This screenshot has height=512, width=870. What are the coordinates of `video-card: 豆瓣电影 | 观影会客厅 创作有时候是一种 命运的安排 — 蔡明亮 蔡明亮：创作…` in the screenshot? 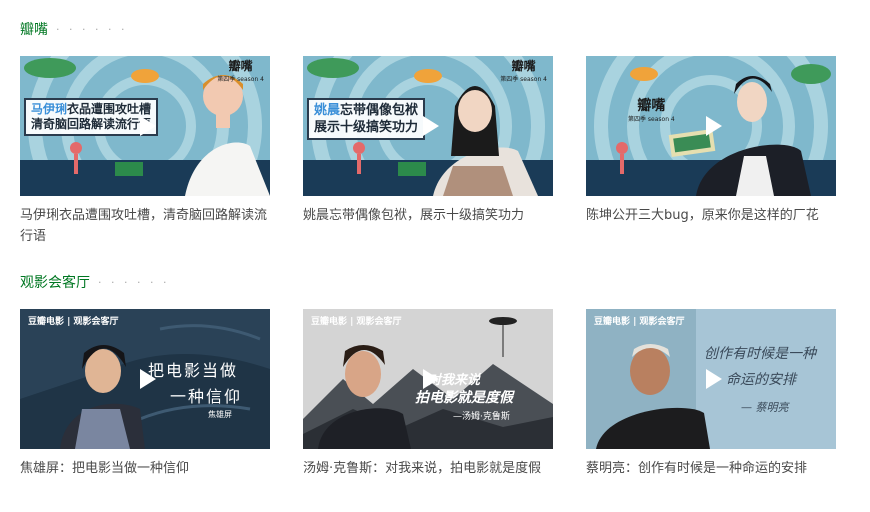 It's located at (711, 394).